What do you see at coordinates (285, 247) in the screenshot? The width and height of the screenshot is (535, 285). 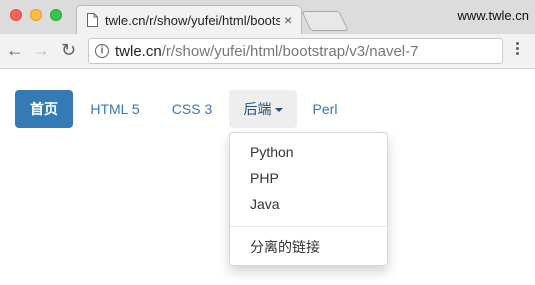 I see `dropdown-item-separated-link: 分离的链接` at bounding box center [285, 247].